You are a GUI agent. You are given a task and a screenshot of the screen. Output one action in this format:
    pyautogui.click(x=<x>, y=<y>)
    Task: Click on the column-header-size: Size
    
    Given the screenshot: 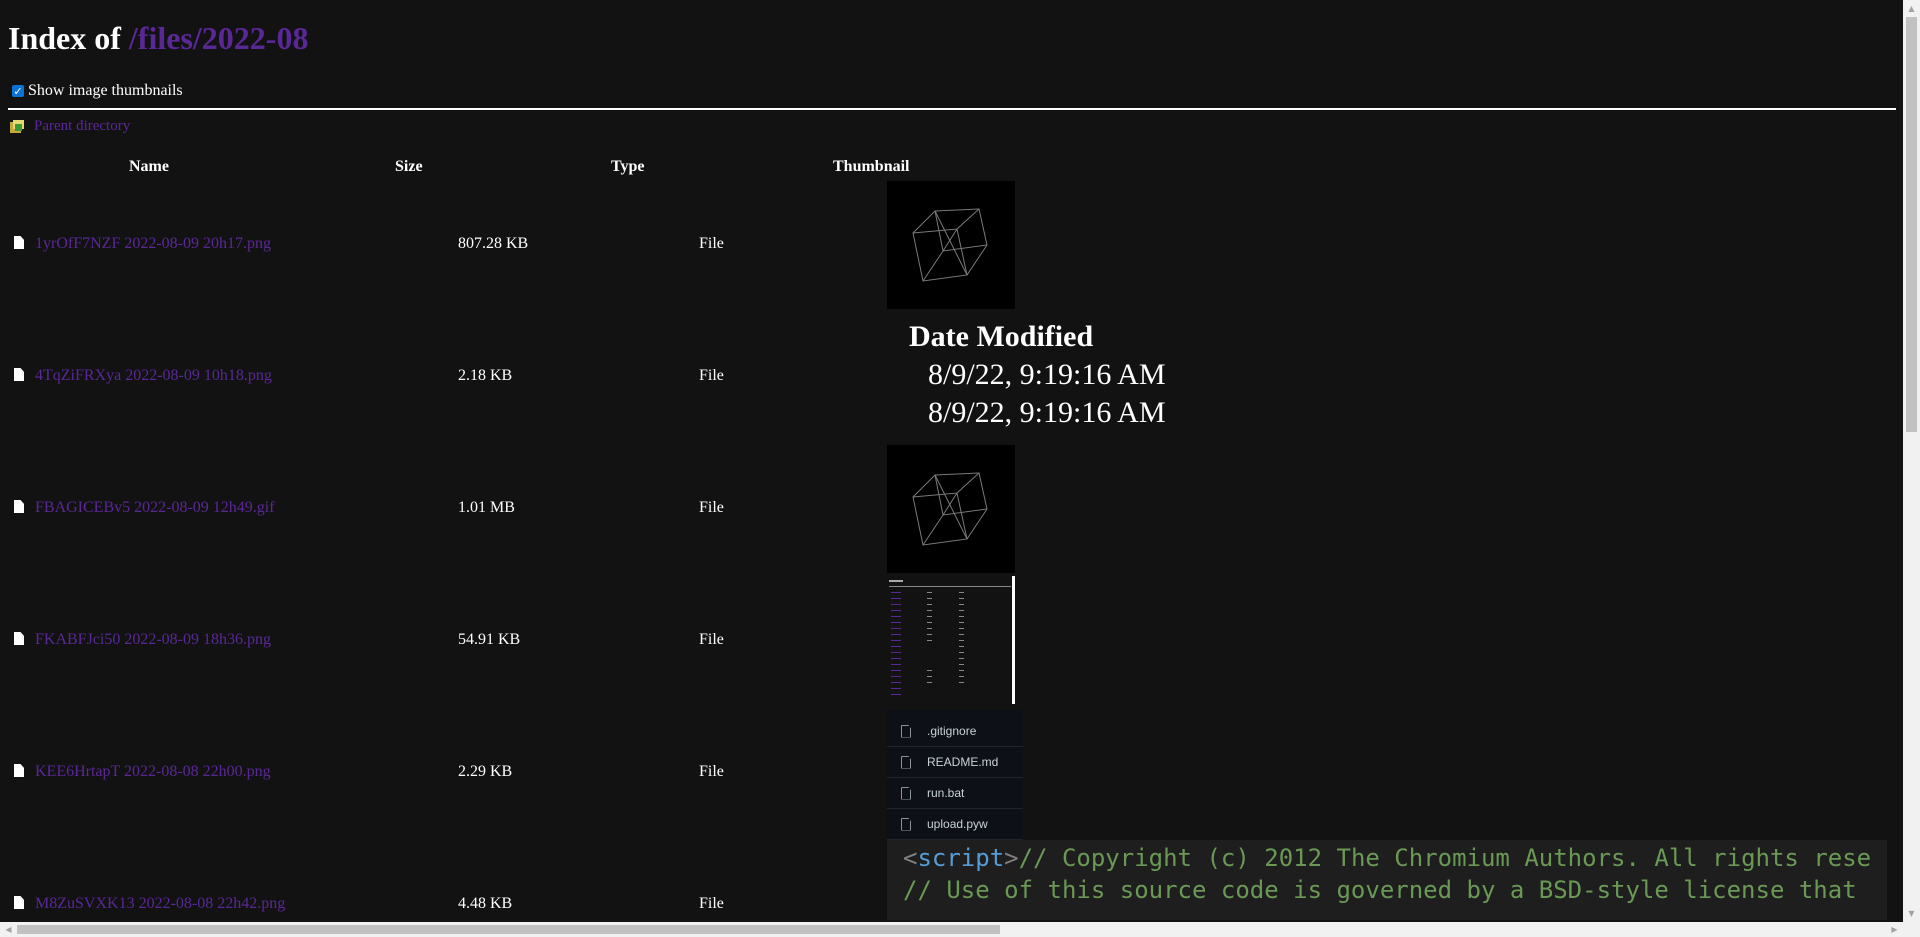 What is the action you would take?
    pyautogui.click(x=409, y=167)
    